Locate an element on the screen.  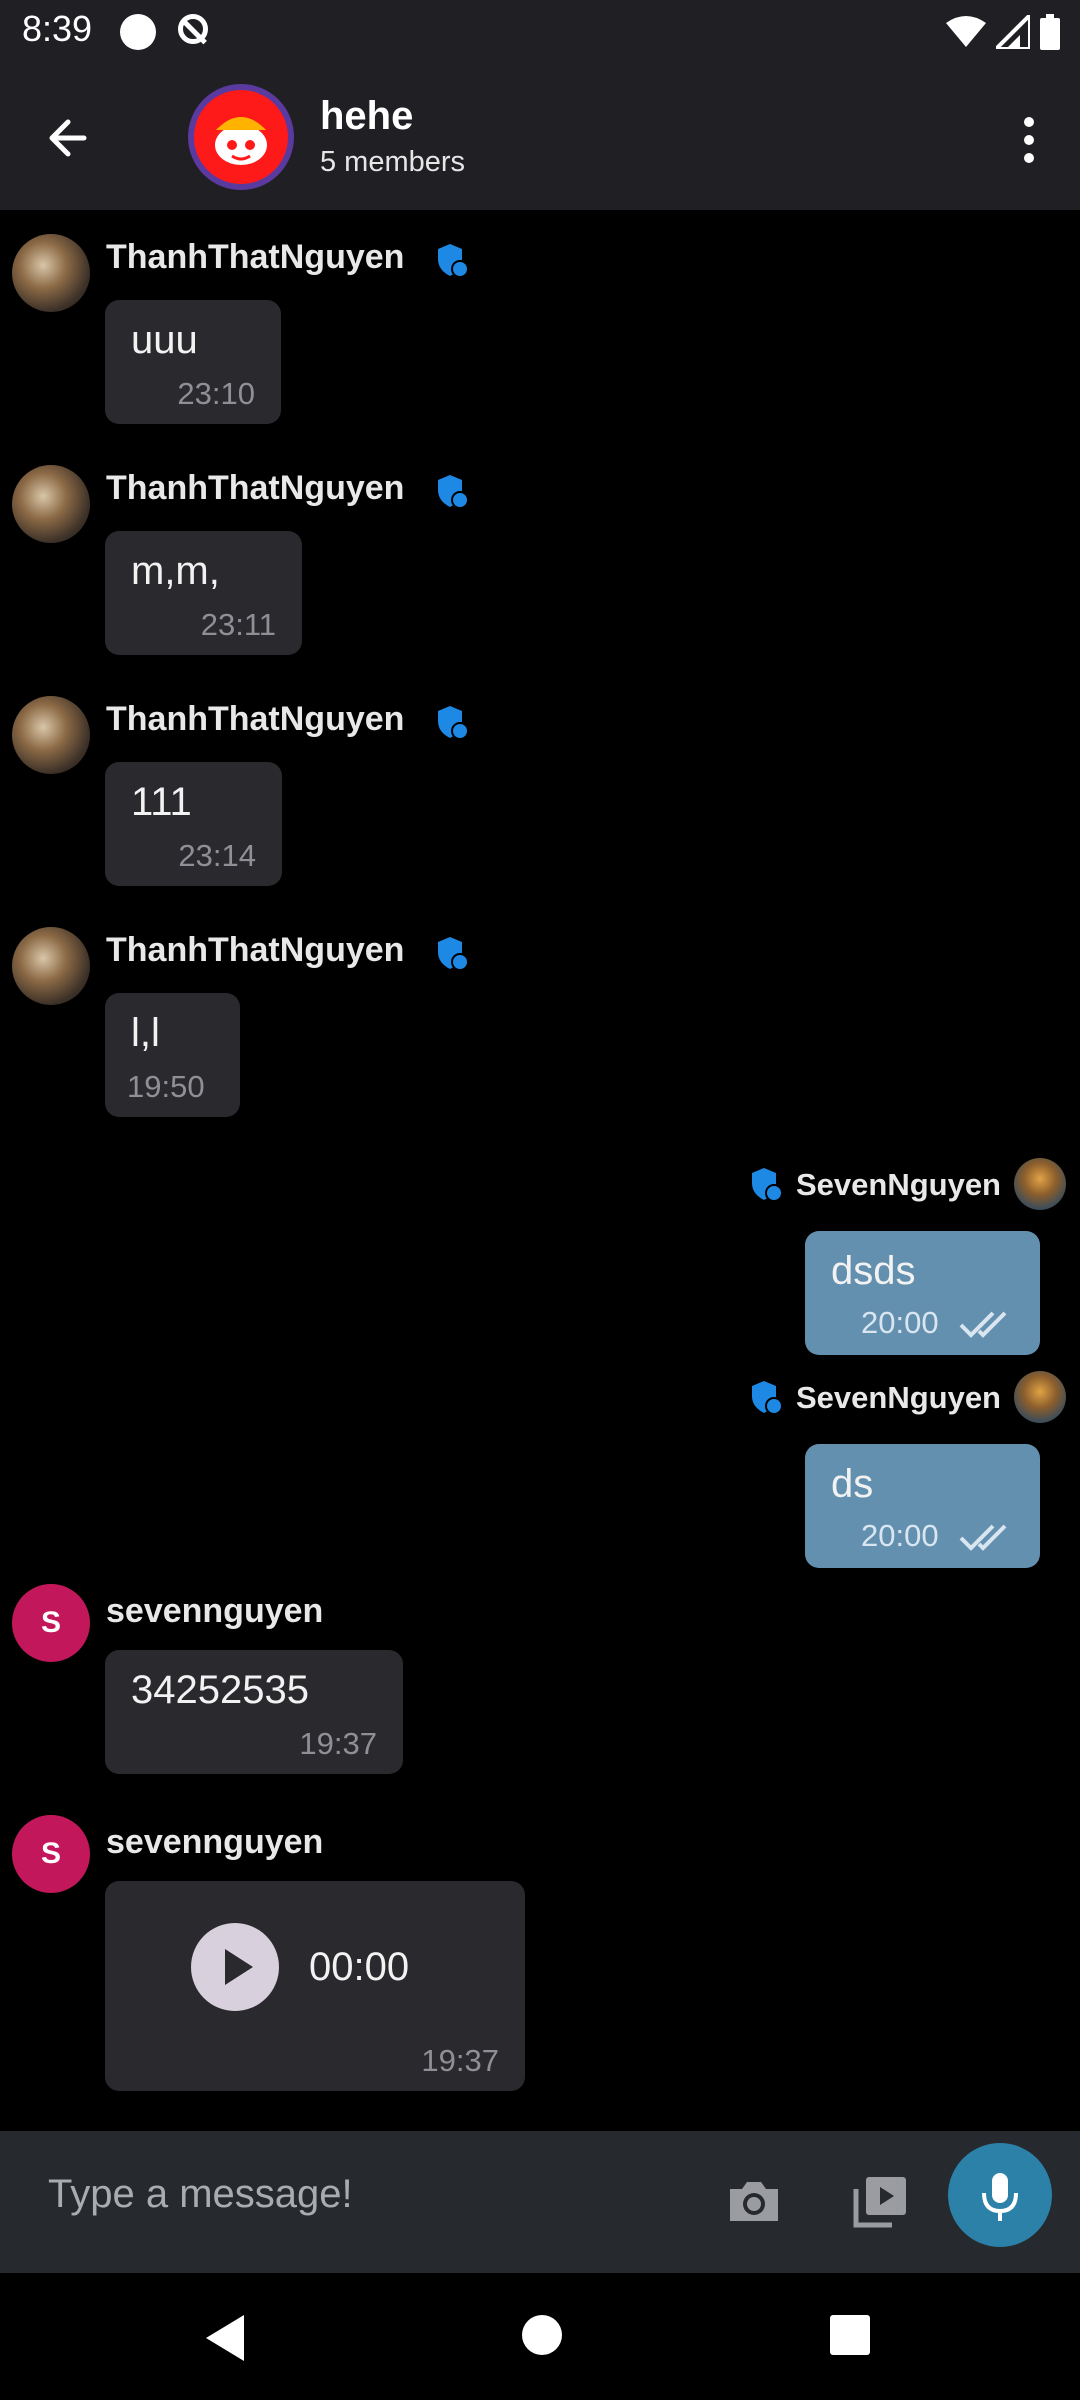
back-arrow-icon is located at coordinates (70, 138).